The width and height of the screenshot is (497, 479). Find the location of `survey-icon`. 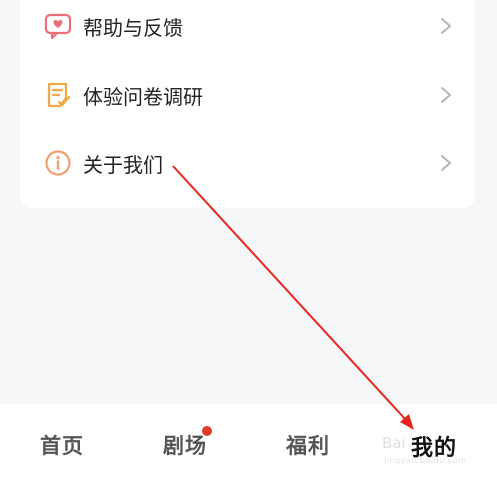

survey-icon is located at coordinates (59, 95).